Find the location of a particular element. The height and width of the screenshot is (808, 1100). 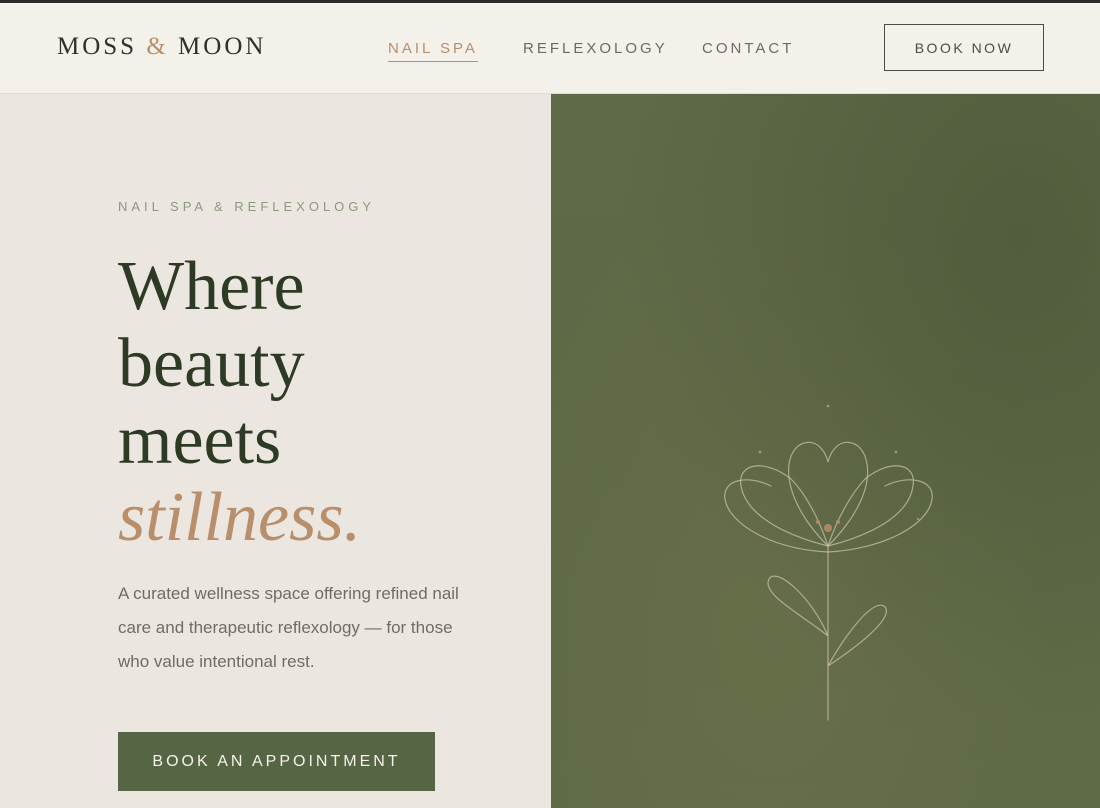

nav-link-contact: CONTACT is located at coordinates (748, 48).